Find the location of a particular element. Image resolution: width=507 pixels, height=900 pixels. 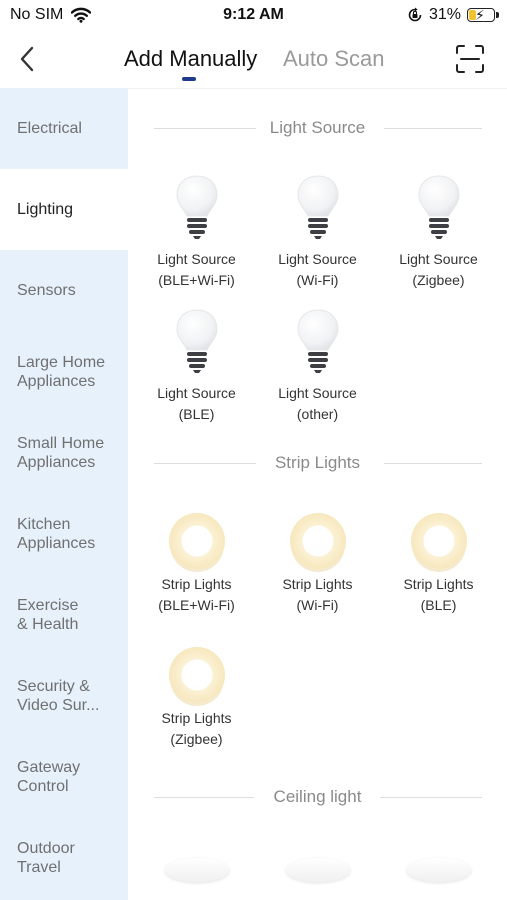

sidebar-item-label: Small Home Appliances is located at coordinates (61, 452).